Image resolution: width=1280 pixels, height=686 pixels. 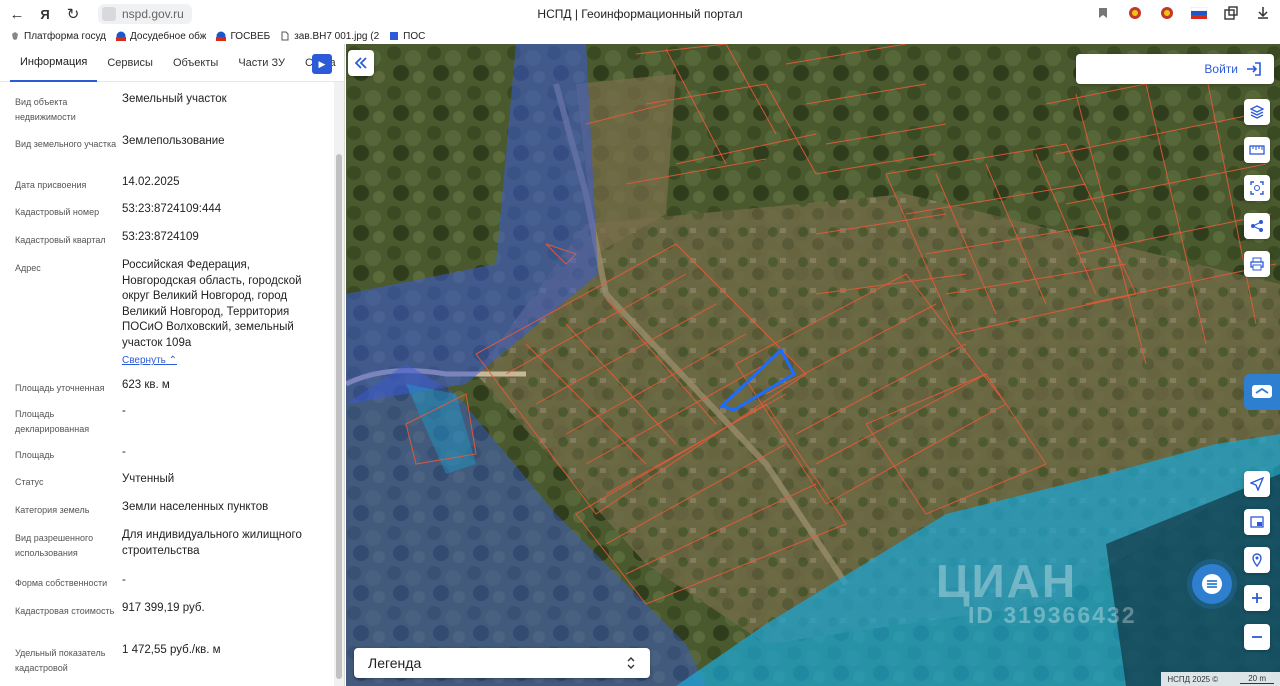 I want to click on page-title: НСПД | Геоинформационный портал, so click(x=640, y=14).